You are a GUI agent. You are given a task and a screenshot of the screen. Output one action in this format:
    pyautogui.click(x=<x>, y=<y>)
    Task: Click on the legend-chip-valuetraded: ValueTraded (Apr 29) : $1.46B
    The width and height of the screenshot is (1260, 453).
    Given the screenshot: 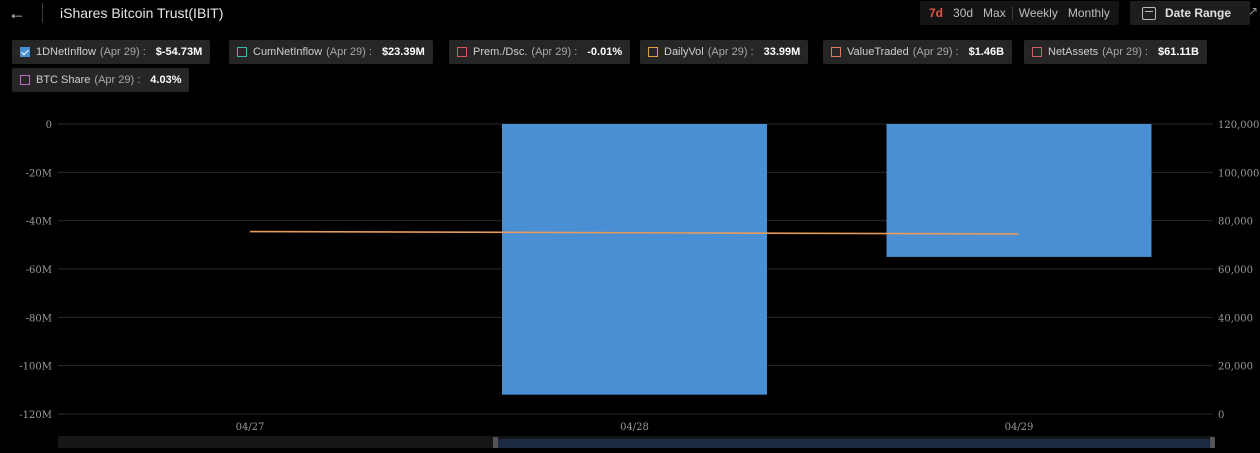 What is the action you would take?
    pyautogui.click(x=918, y=52)
    